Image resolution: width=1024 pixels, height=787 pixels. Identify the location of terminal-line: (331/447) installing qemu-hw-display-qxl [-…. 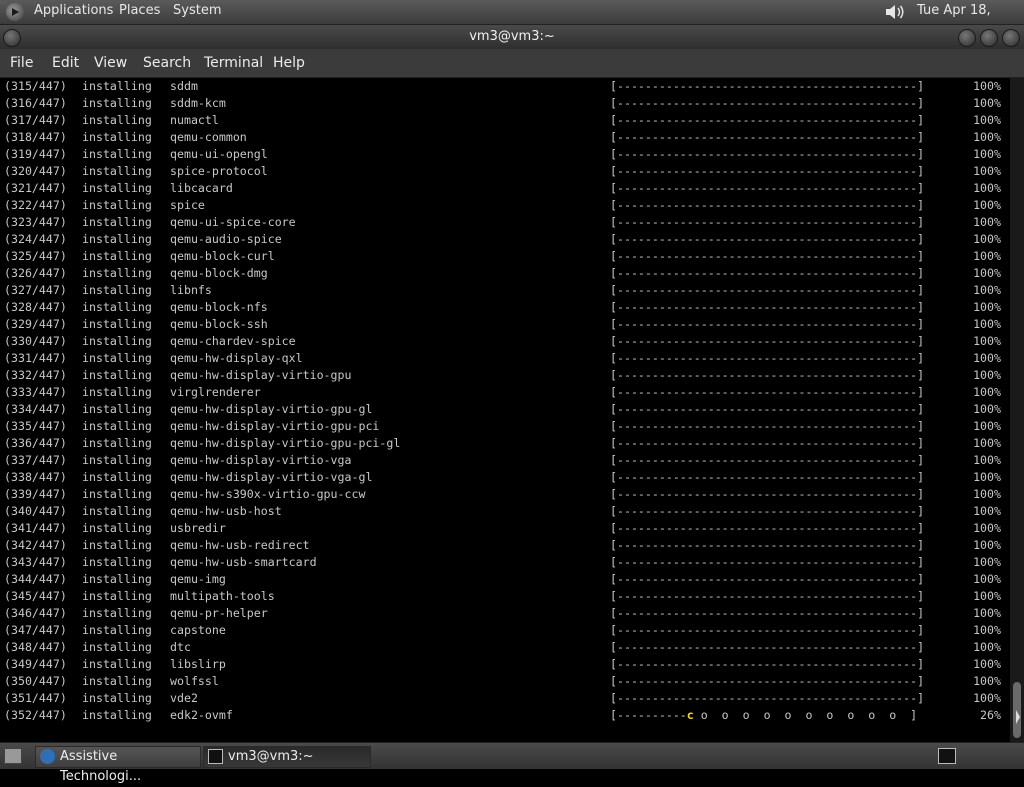
(506, 358).